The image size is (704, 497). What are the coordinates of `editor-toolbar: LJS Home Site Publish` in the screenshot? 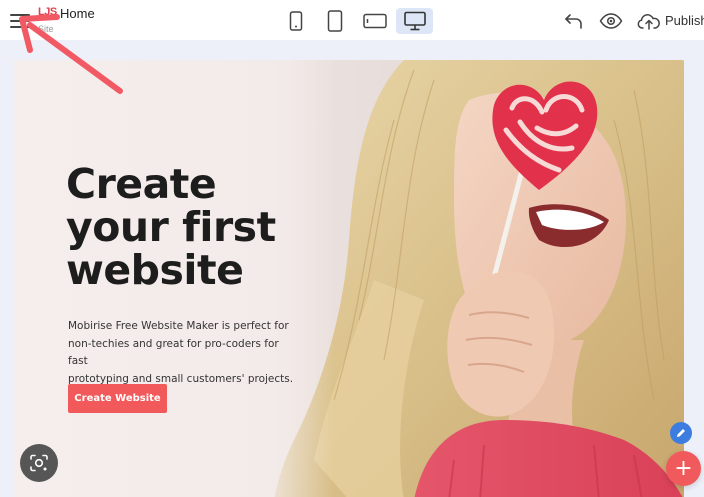 It's located at (352, 20).